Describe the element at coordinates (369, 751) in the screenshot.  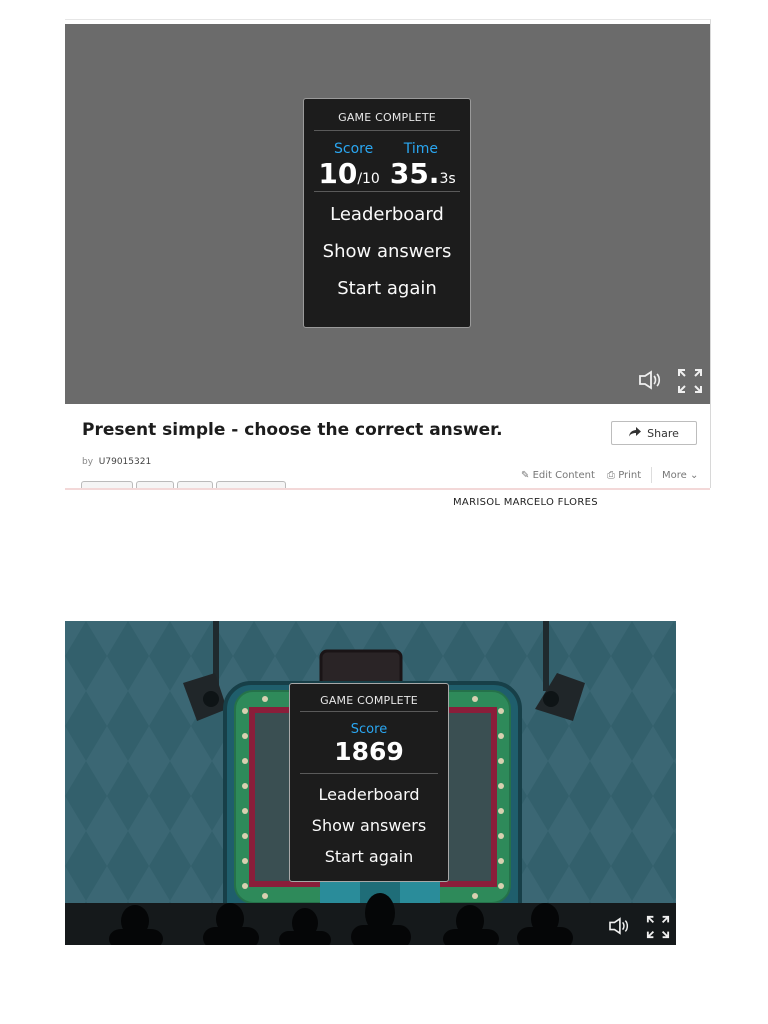
I see `score-value: 1869` at that location.